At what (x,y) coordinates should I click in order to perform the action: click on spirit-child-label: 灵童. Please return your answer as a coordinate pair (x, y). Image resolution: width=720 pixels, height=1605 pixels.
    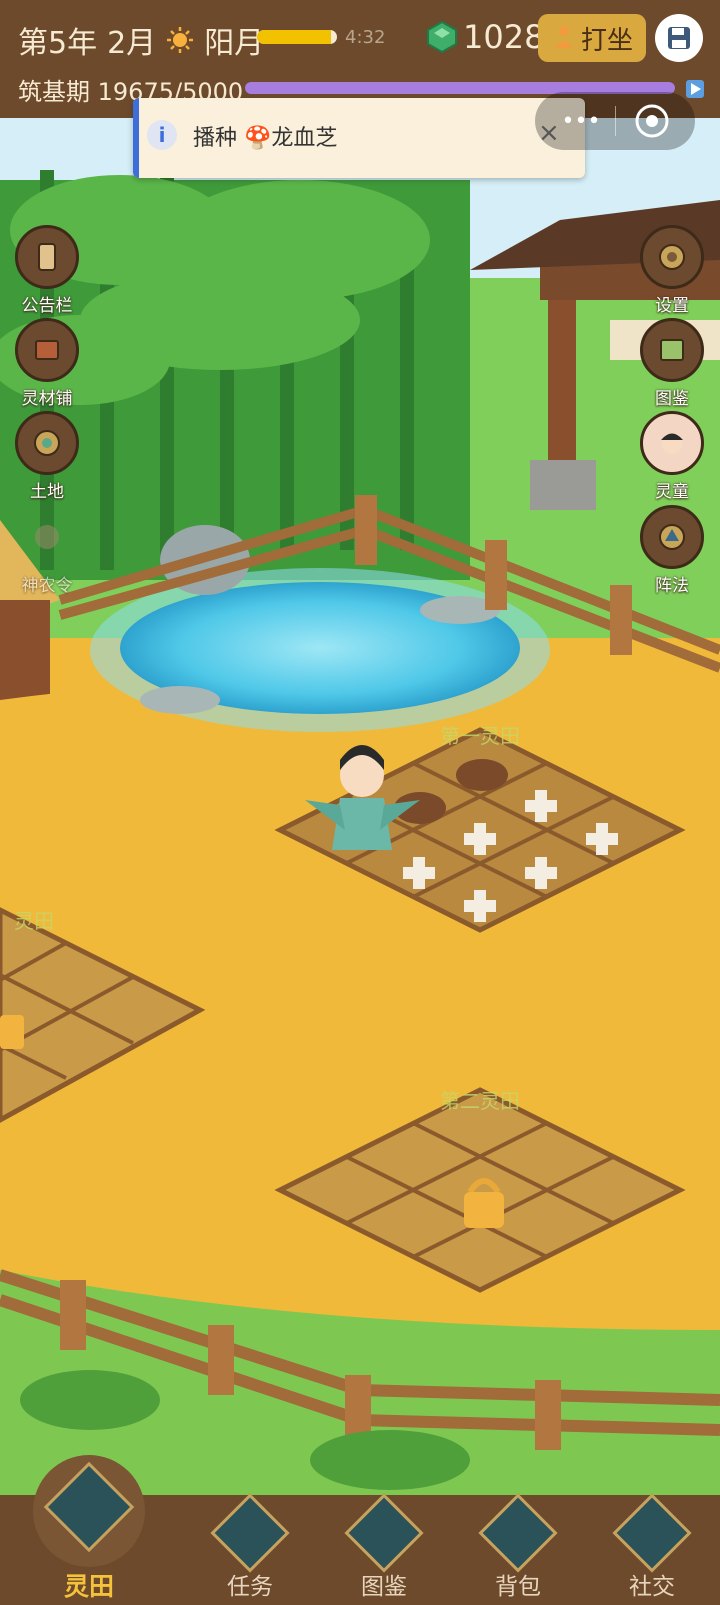
    Looking at the image, I should click on (672, 492).